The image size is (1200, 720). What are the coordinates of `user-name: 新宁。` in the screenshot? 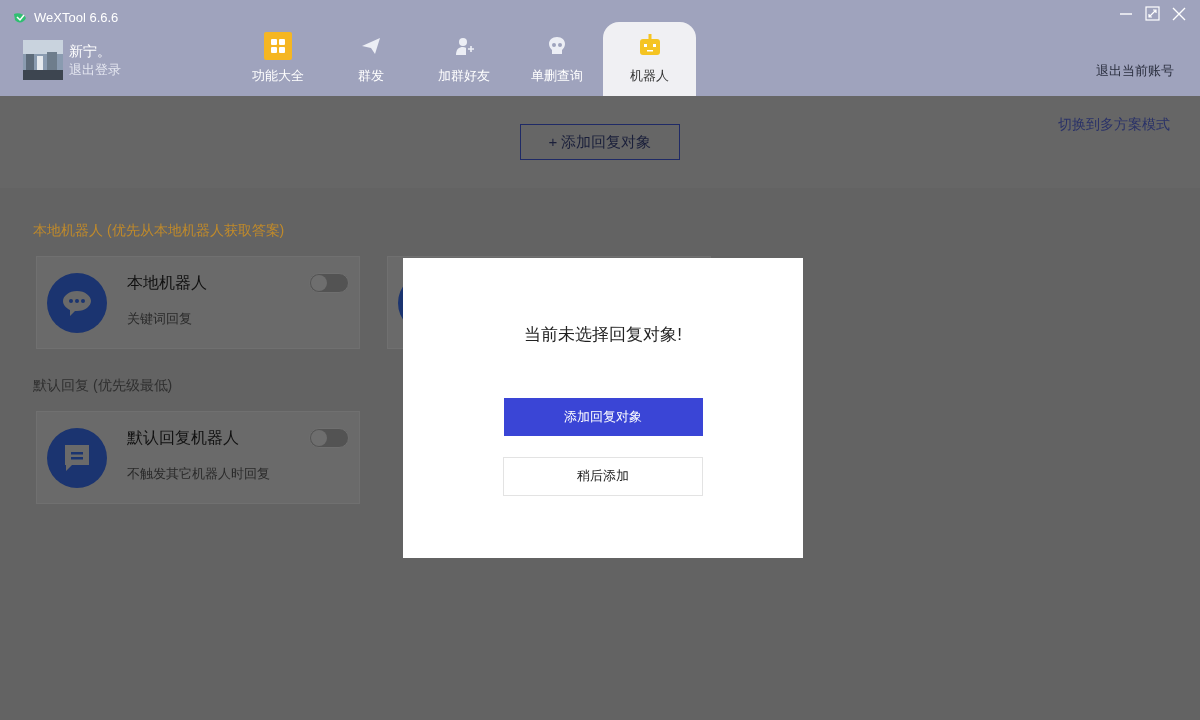 It's located at (90, 51).